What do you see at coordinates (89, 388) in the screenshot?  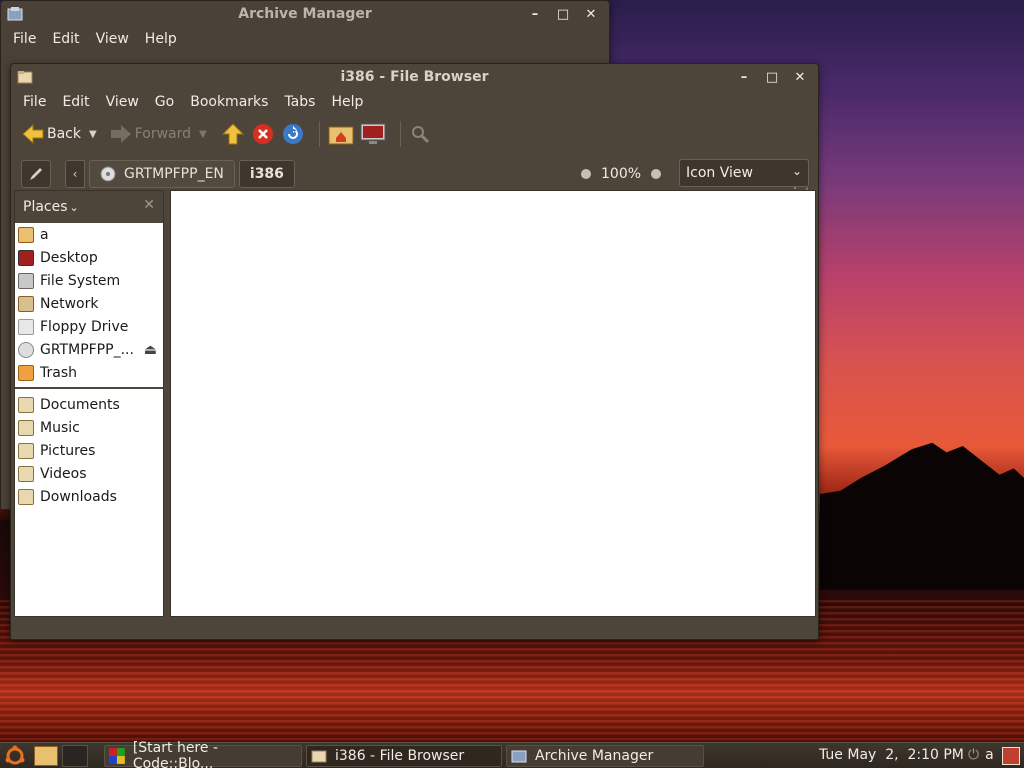 I see `sidebar-separator` at bounding box center [89, 388].